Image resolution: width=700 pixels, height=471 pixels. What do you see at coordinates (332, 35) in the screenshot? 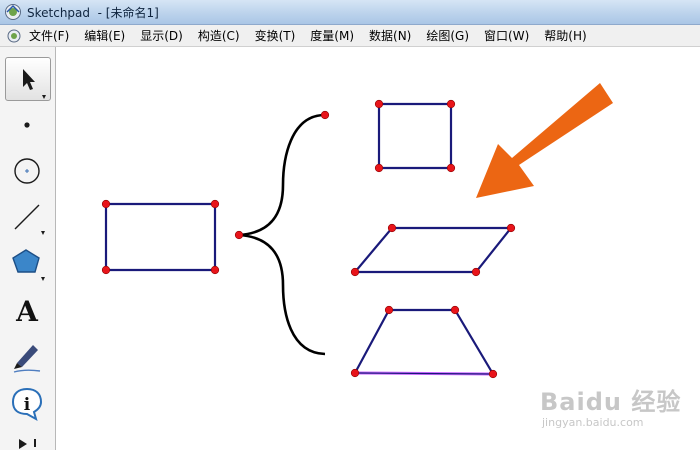
I see `menu-measure: 度量(M)` at bounding box center [332, 35].